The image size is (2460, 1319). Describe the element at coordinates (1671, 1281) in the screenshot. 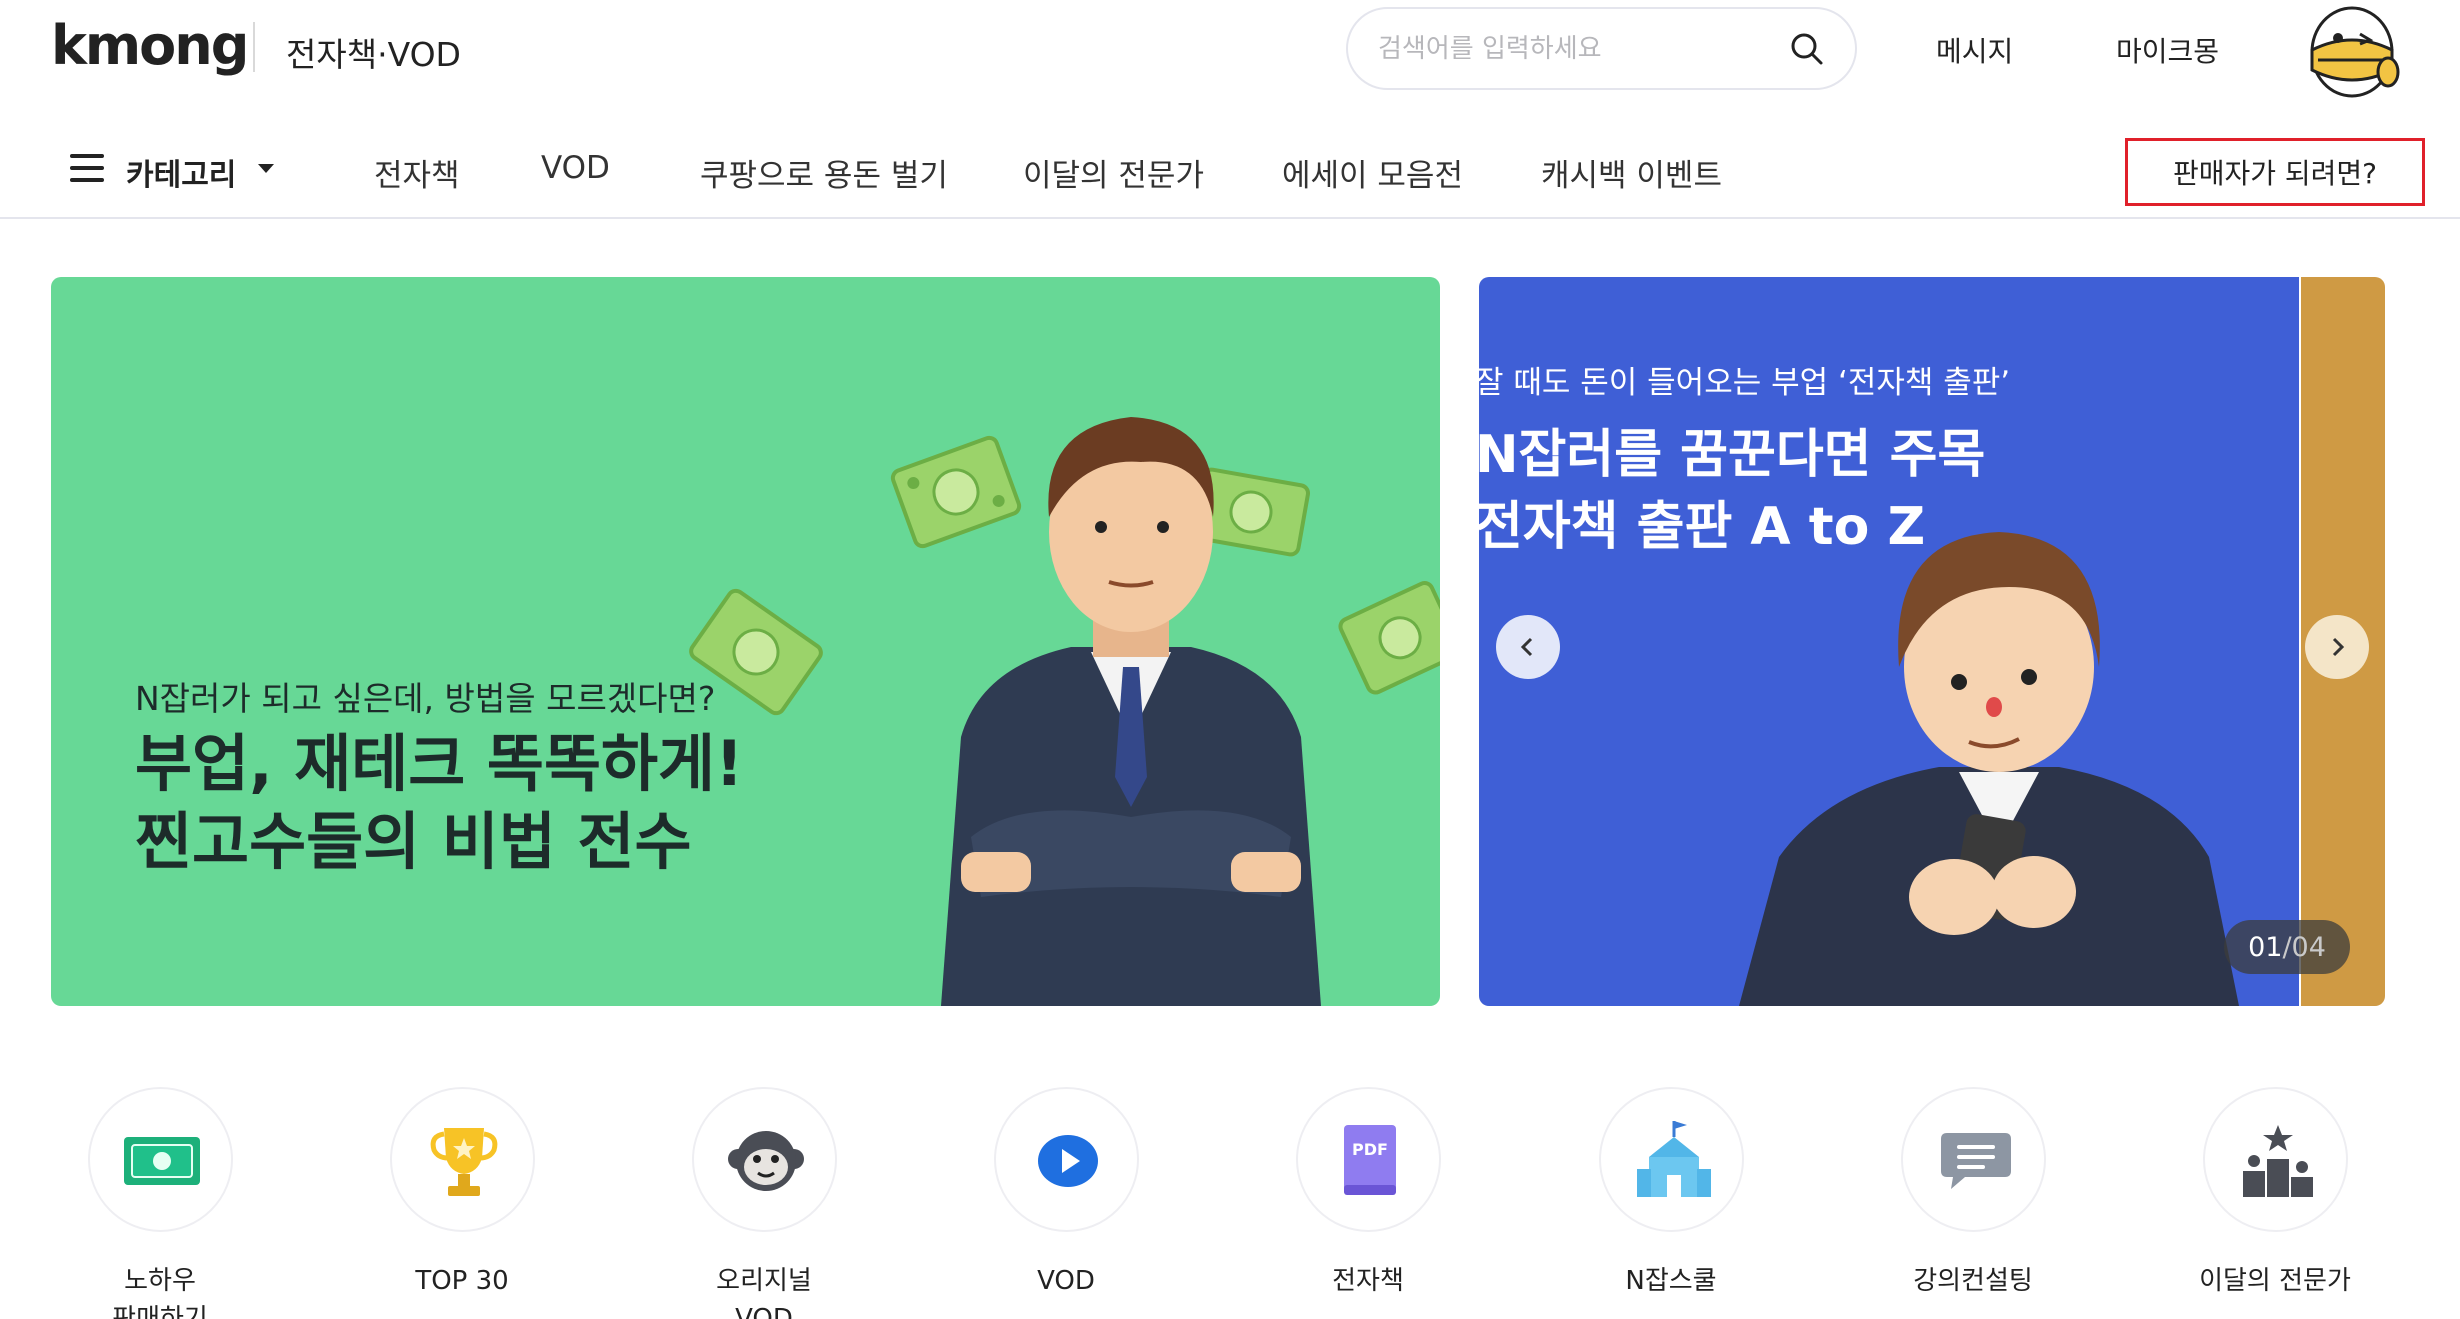

I see `category-label: N잡스쿨` at that location.